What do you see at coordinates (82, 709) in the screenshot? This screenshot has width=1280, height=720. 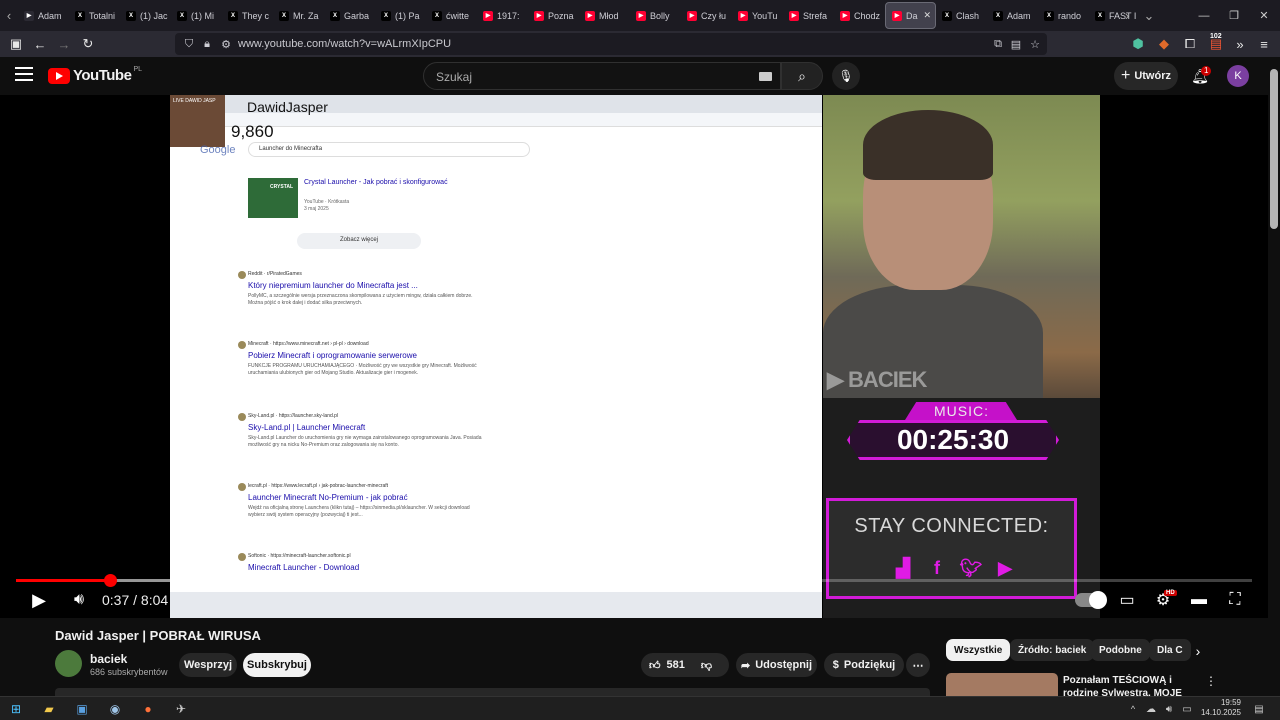 I see `app-window-icon: ▣` at bounding box center [82, 709].